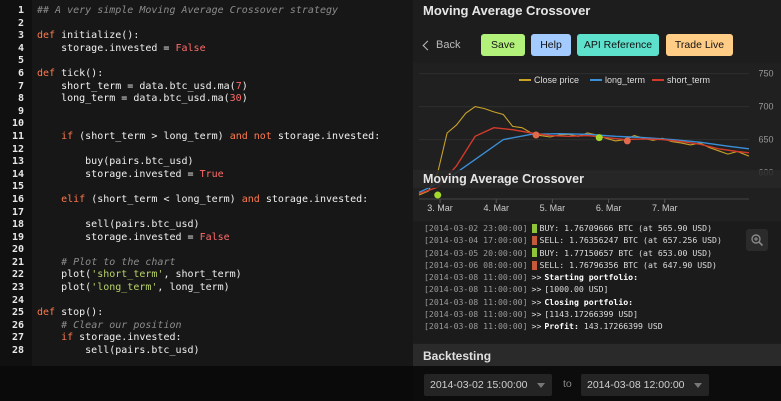 This screenshot has height=401, width=781. What do you see at coordinates (206, 187) in the screenshot?
I see `code-line: 15` at bounding box center [206, 187].